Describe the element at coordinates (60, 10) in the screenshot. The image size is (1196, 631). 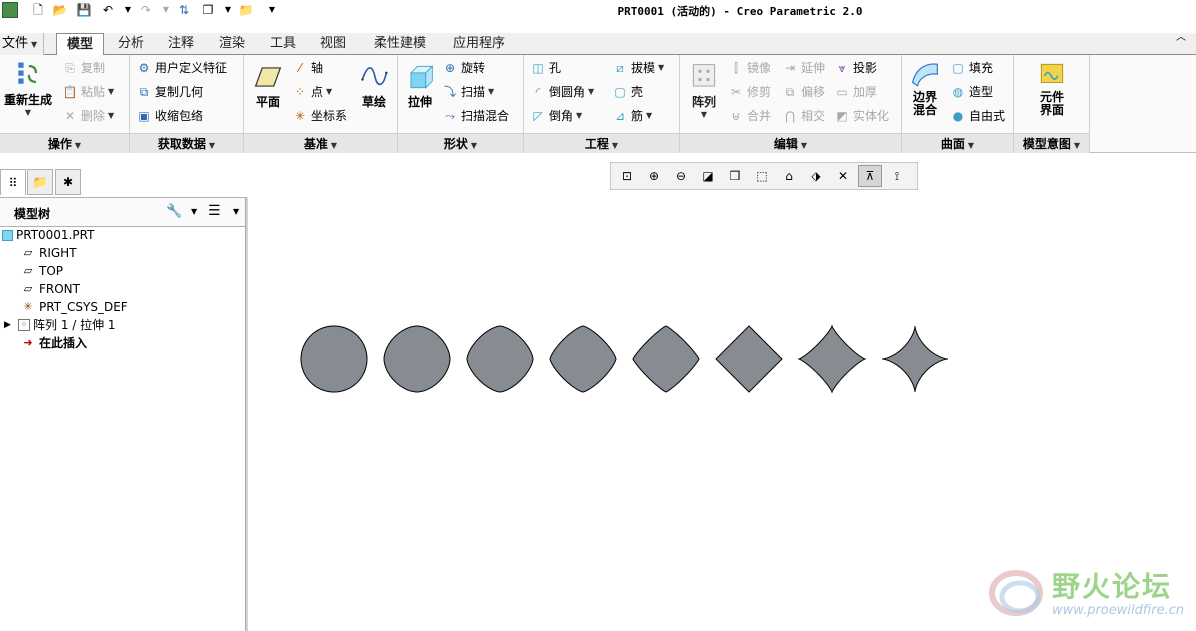
I see `open-folder-icon: 📂` at that location.